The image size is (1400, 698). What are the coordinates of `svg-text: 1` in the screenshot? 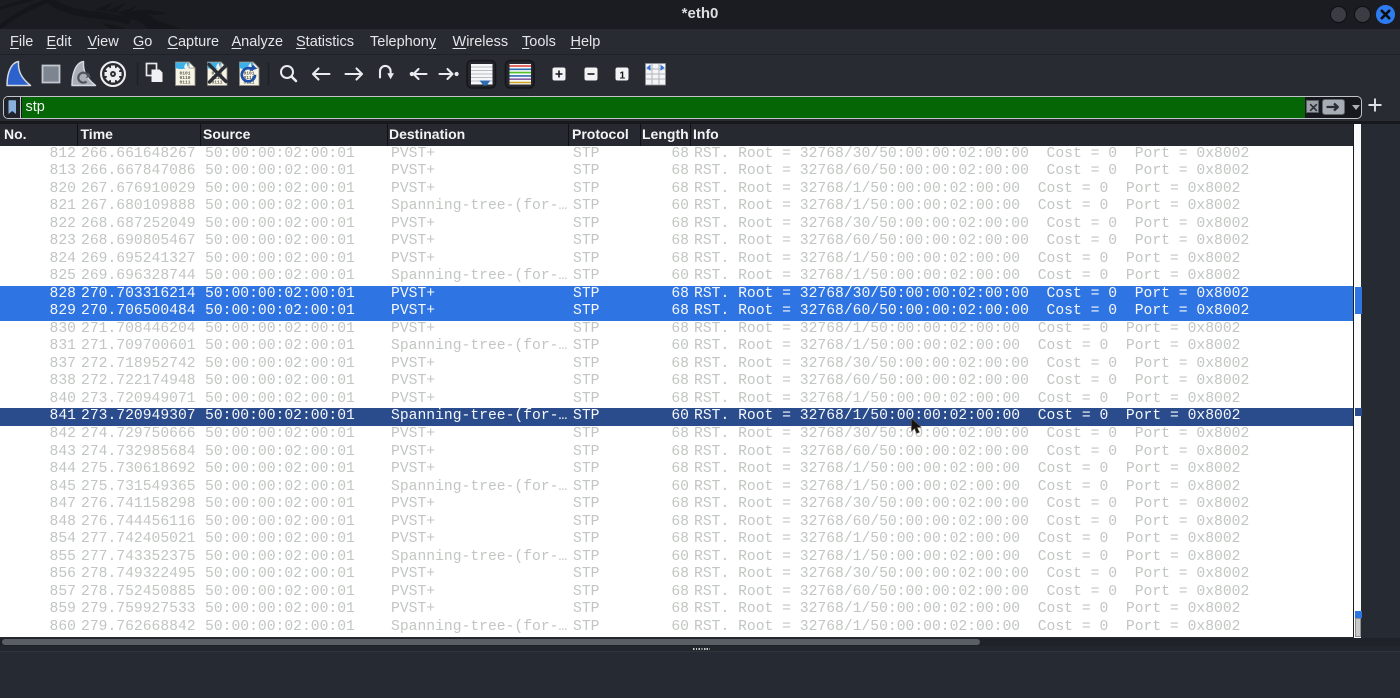 It's located at (622, 75).